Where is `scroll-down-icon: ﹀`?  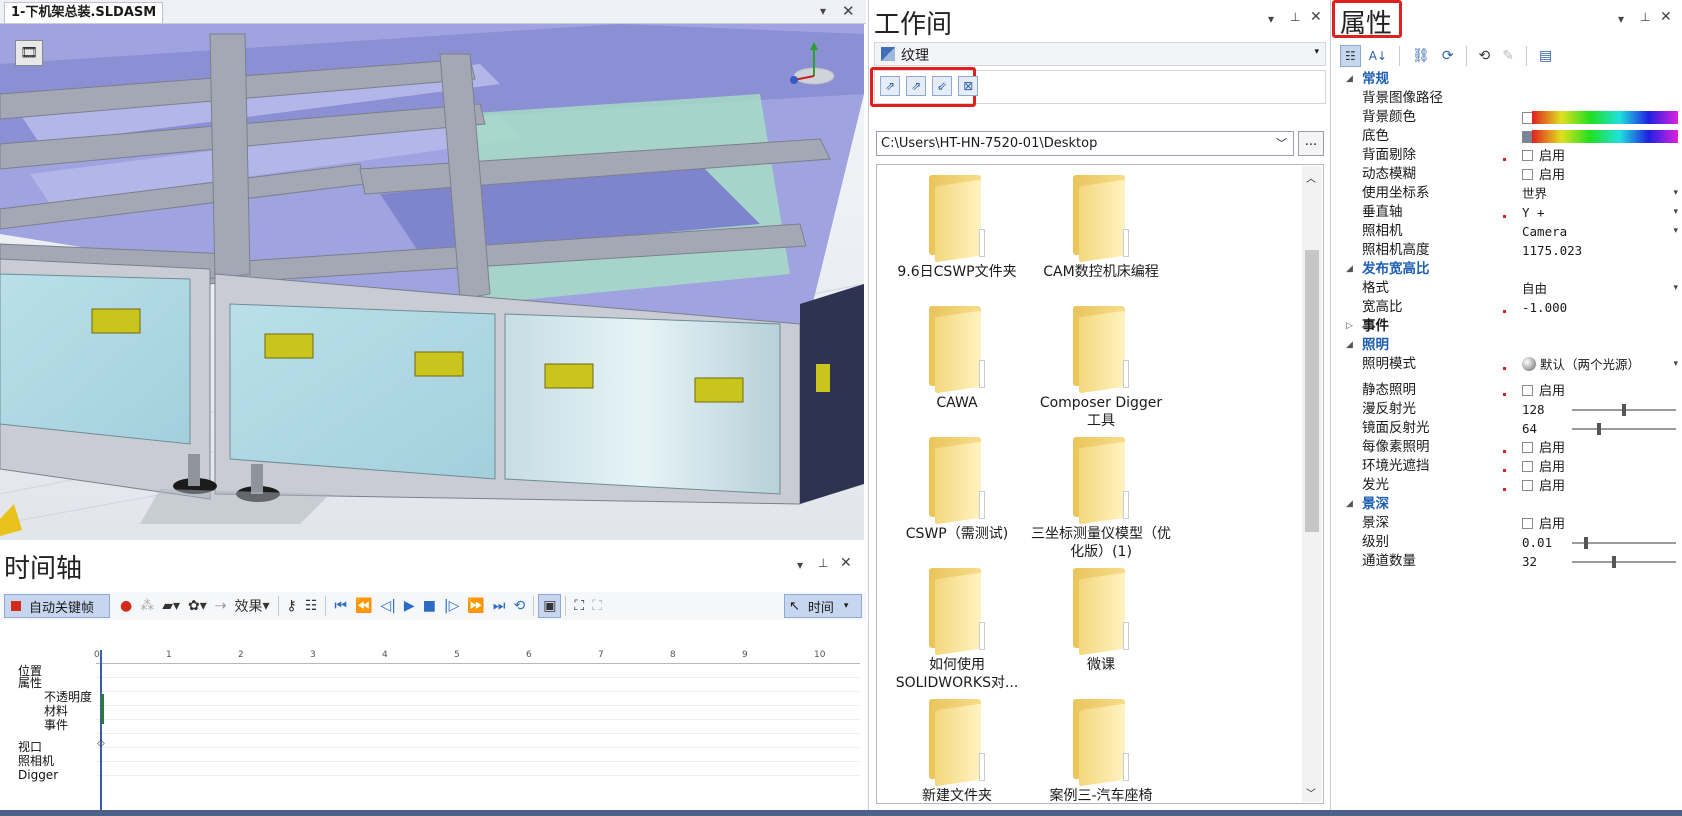 scroll-down-icon: ﹀ is located at coordinates (1311, 792).